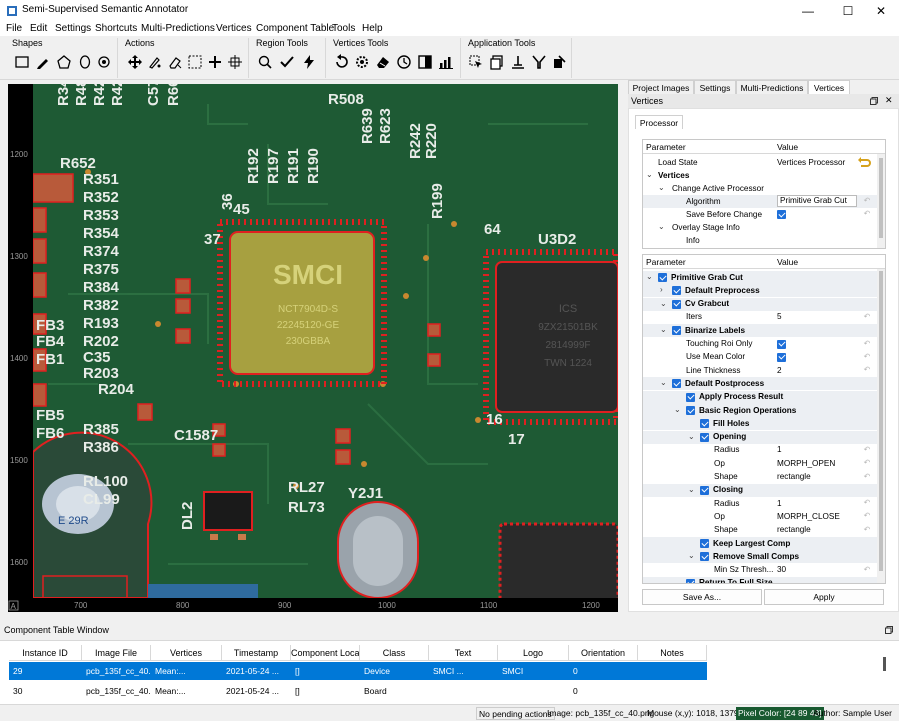  What do you see at coordinates (764, 410) in the screenshot?
I see `algorithm-param-row: ⌄ Basic Region Operations` at bounding box center [764, 410].